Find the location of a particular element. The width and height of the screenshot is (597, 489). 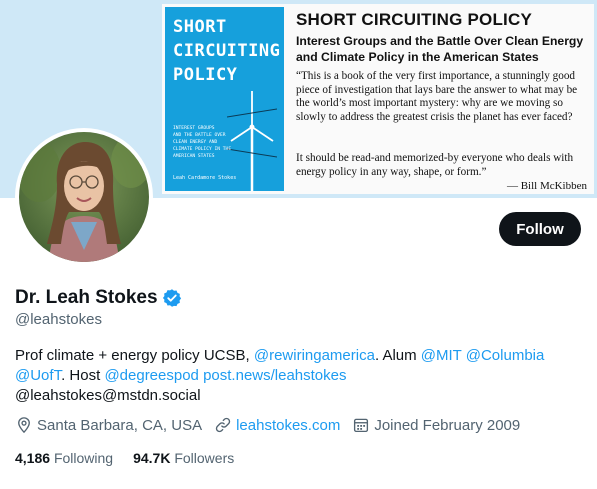

website: leahstokes.com is located at coordinates (277, 425).